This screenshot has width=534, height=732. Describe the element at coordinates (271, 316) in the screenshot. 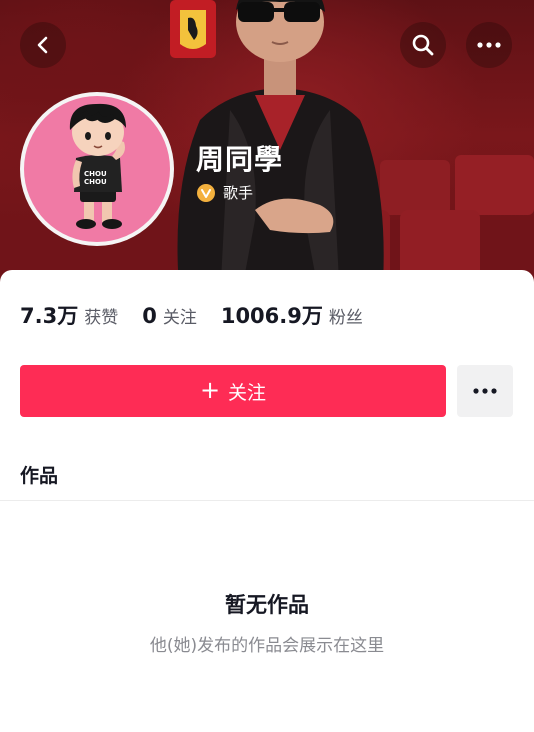

I see `stat-value: 1006.9万` at that location.